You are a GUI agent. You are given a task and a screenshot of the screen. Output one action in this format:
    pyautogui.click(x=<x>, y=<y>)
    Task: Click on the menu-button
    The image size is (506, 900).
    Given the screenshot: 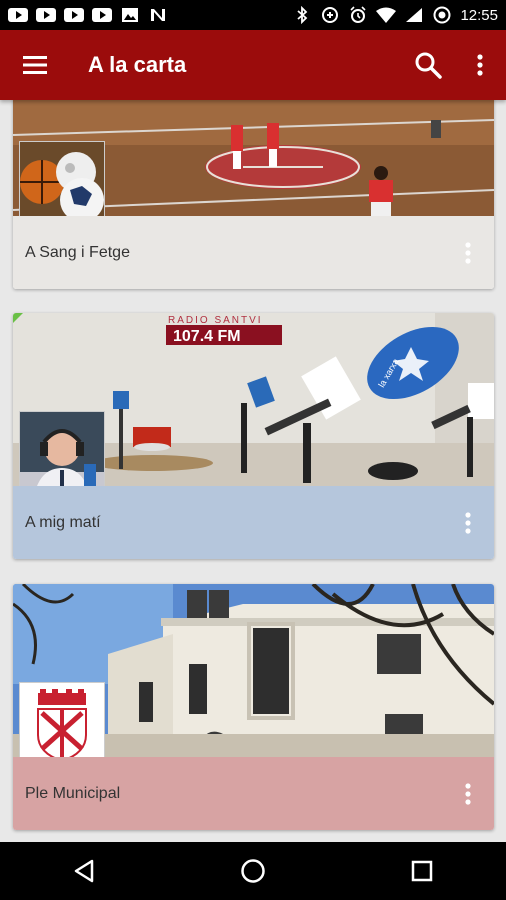 What is the action you would take?
    pyautogui.click(x=35, y=65)
    